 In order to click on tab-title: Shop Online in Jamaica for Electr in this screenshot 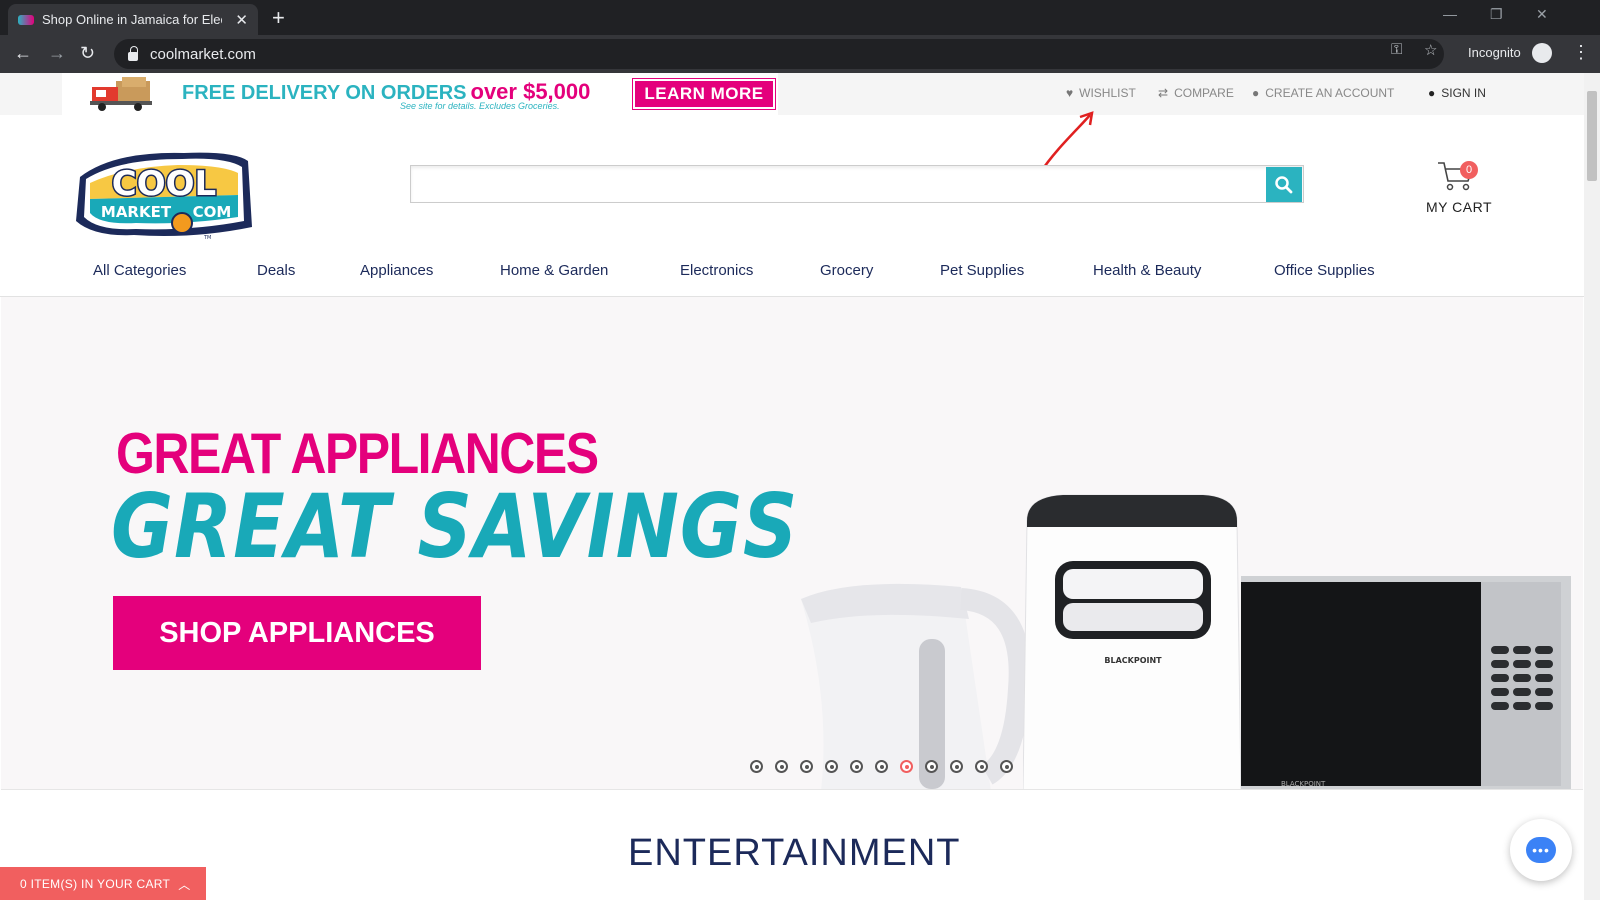, I will do `click(132, 19)`.